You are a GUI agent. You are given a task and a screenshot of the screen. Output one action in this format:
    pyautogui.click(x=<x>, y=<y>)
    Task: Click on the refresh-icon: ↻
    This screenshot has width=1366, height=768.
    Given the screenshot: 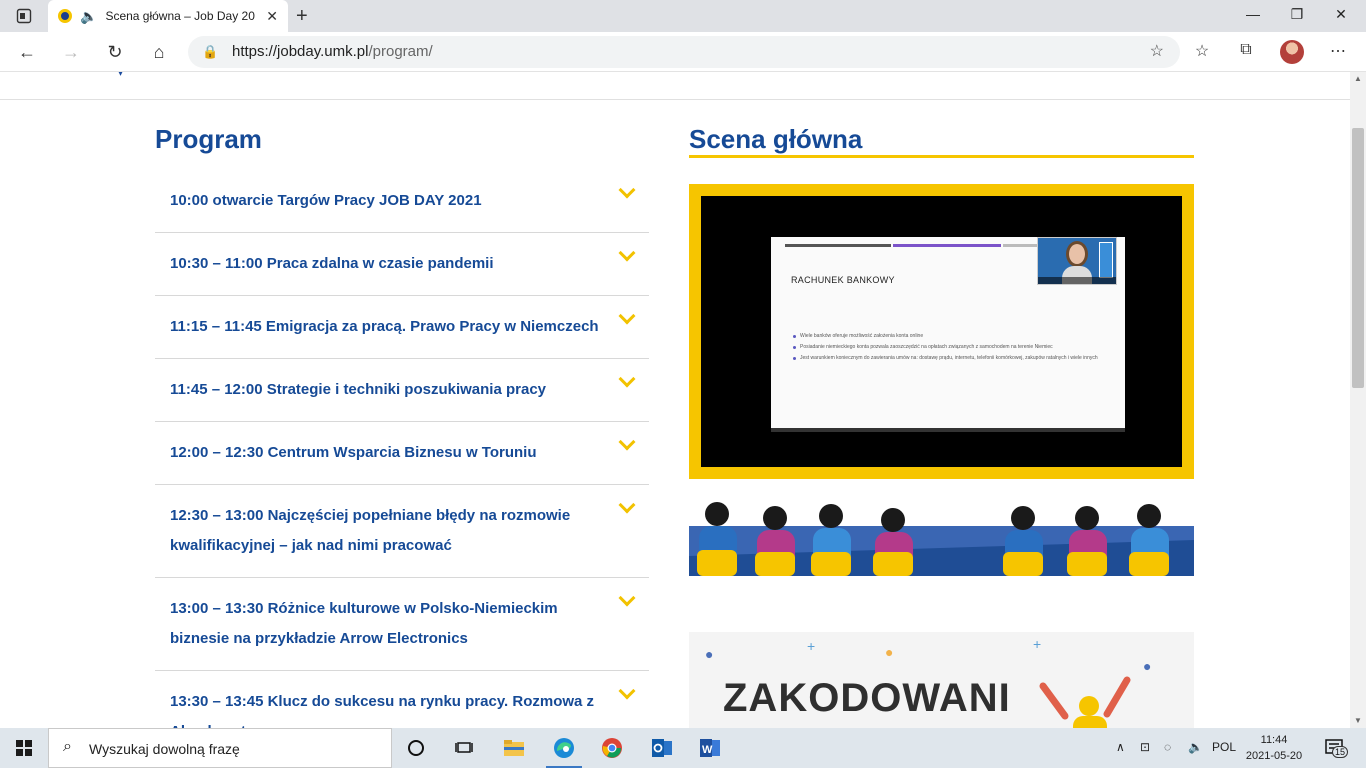 What is the action you would take?
    pyautogui.click(x=115, y=52)
    